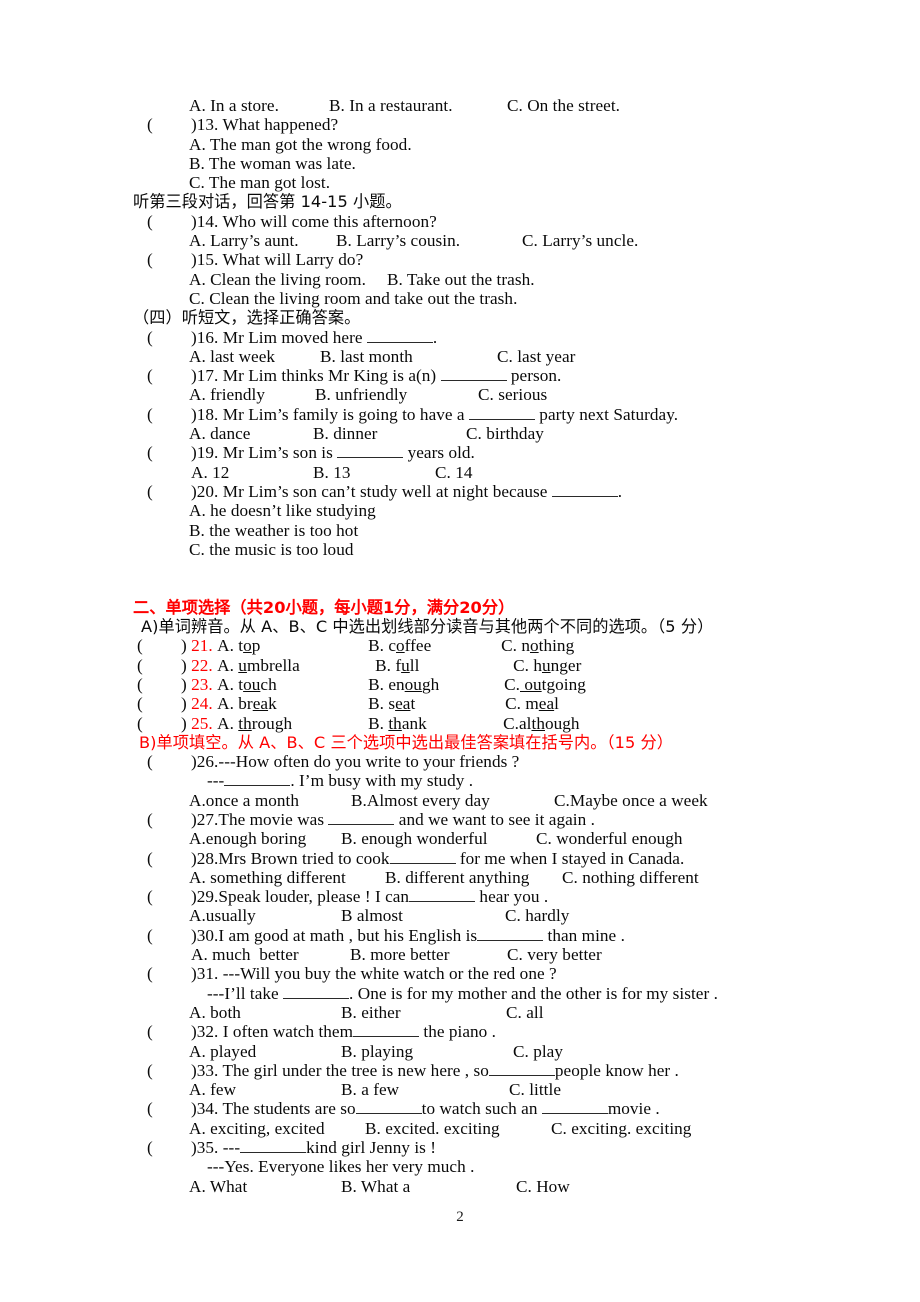 The width and height of the screenshot is (920, 1302). I want to click on question-text: Mrs Brown tried to cook, so click(304, 858).